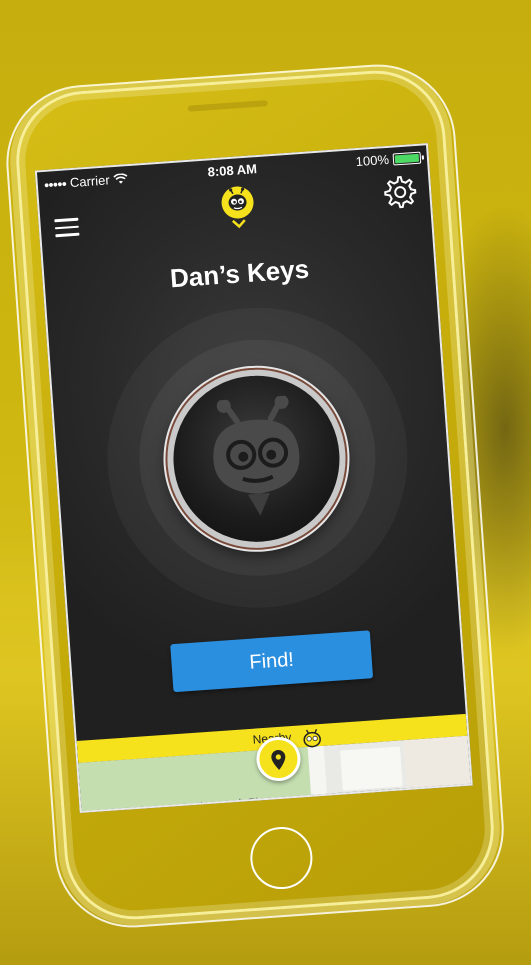 This screenshot has height=965, width=531. Describe the element at coordinates (311, 739) in the screenshot. I see `bee-map-marker-icon` at that location.